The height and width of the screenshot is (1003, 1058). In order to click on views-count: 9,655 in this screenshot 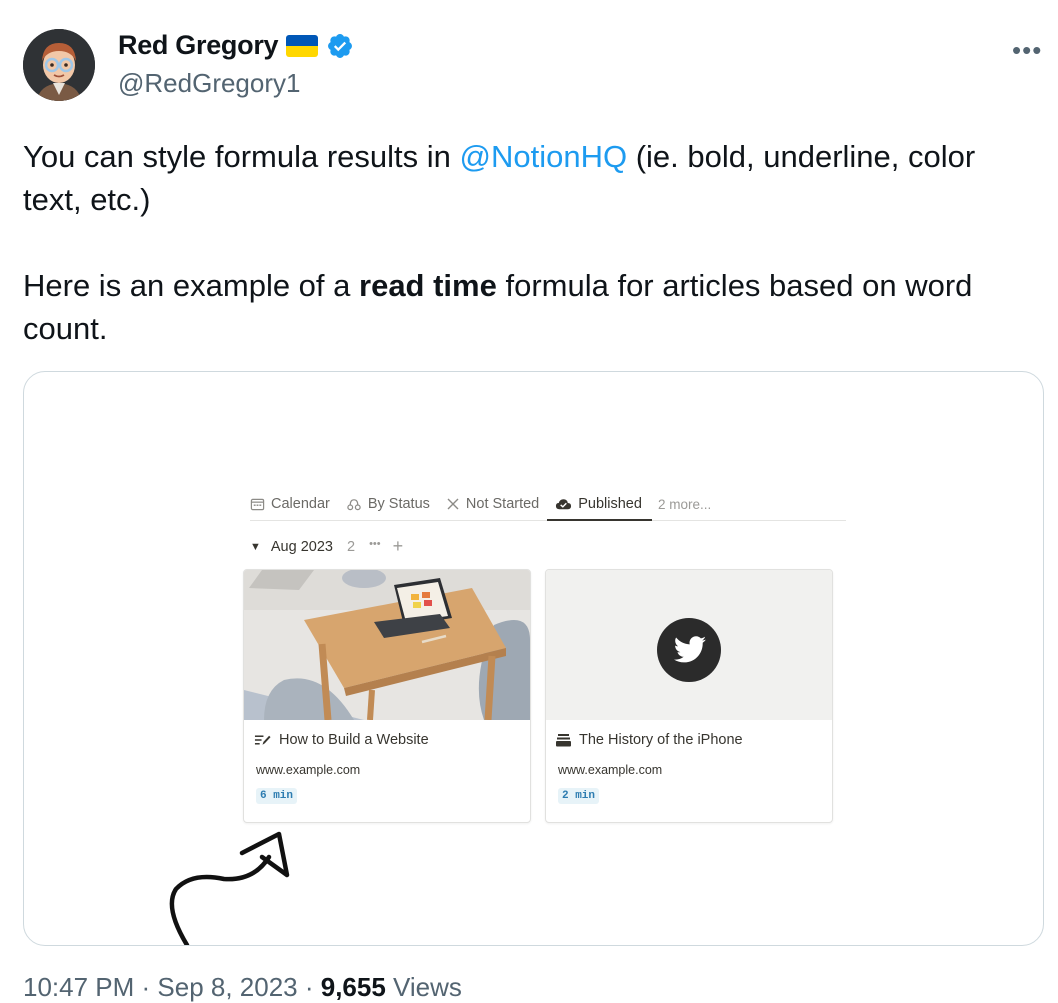, I will do `click(353, 987)`.